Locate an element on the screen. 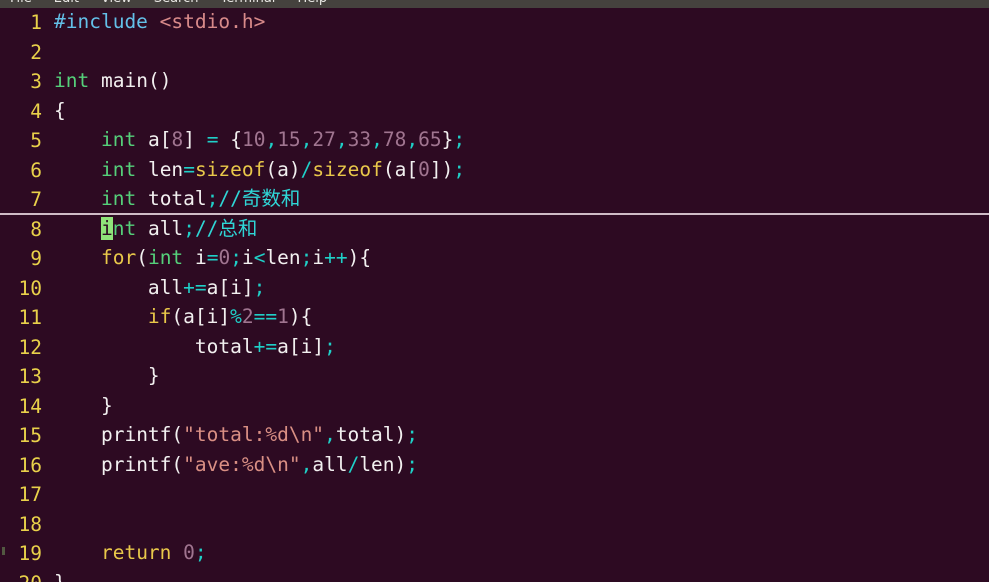  menu-item-terminal: Terminal is located at coordinates (247, 3).